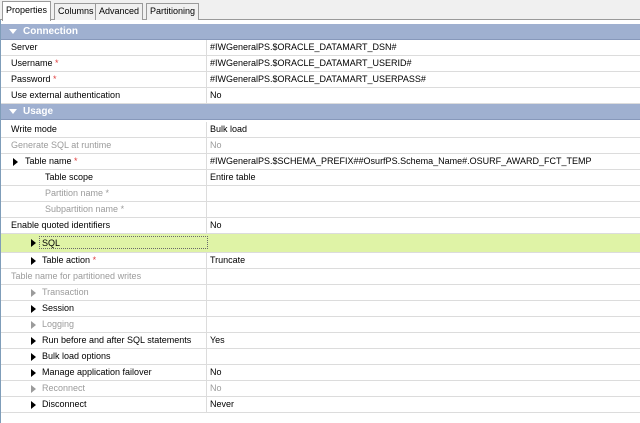  Describe the element at coordinates (320, 146) in the screenshot. I see `prop-row-generate-sql: Generate SQL at runtime No` at that location.